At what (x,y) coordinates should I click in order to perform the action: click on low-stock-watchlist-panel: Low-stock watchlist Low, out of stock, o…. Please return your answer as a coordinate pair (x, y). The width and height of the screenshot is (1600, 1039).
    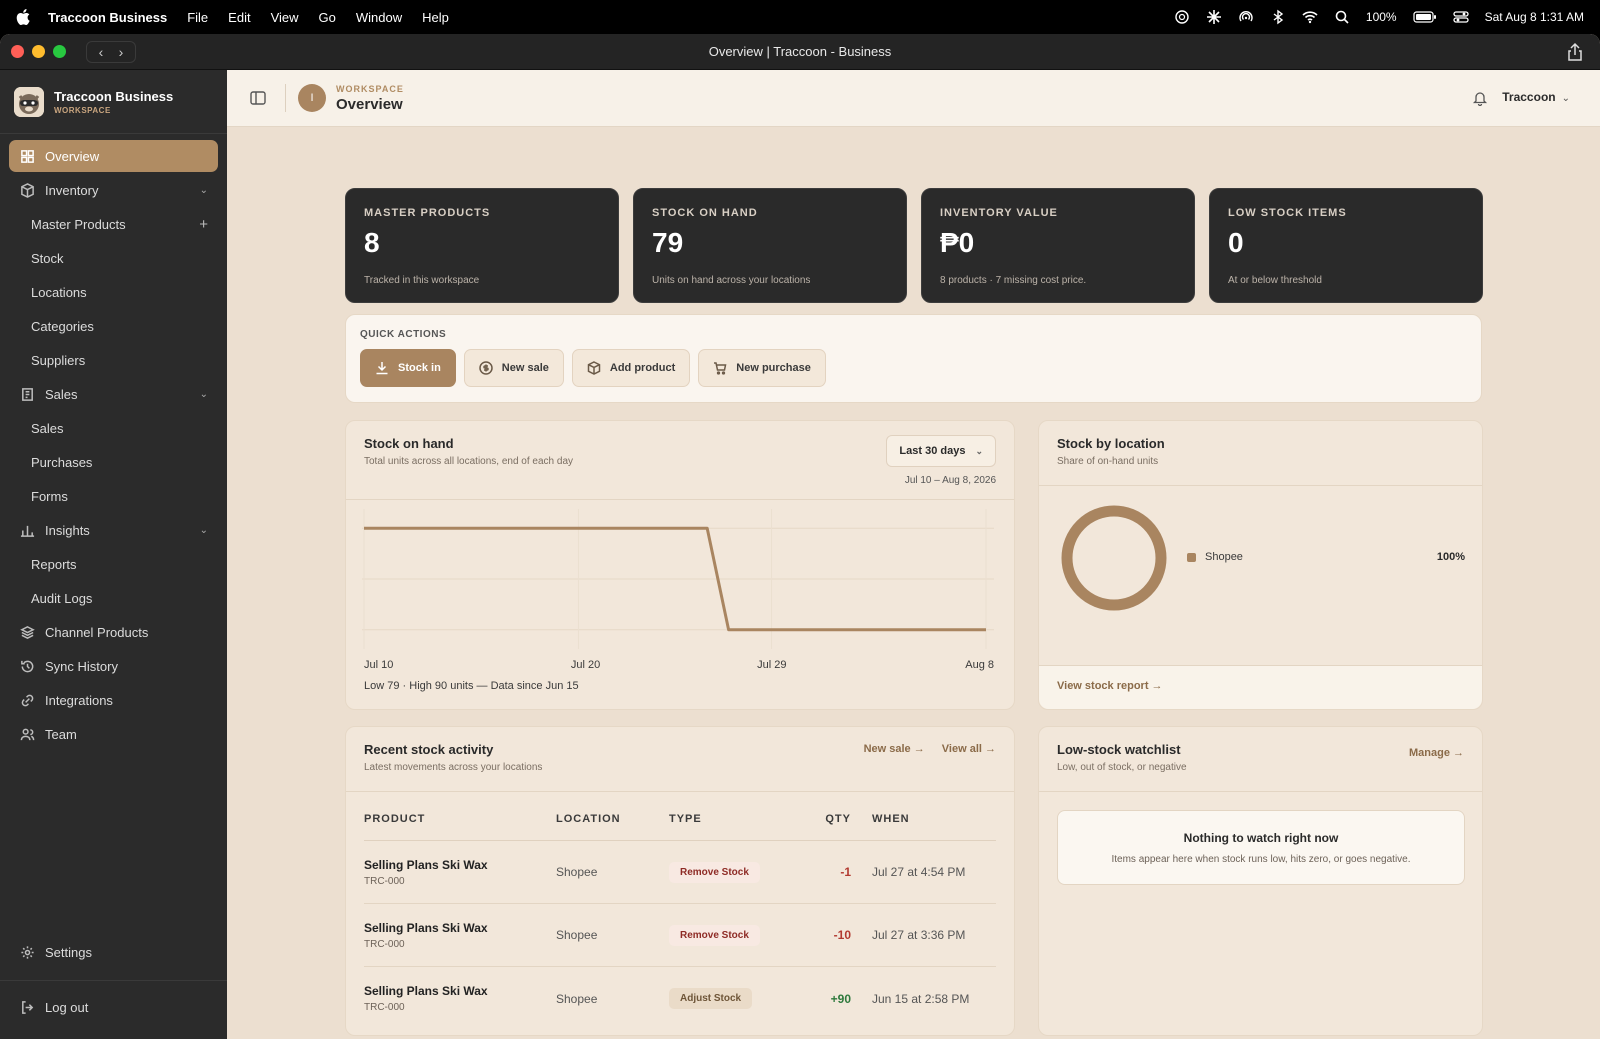
    Looking at the image, I should click on (1260, 881).